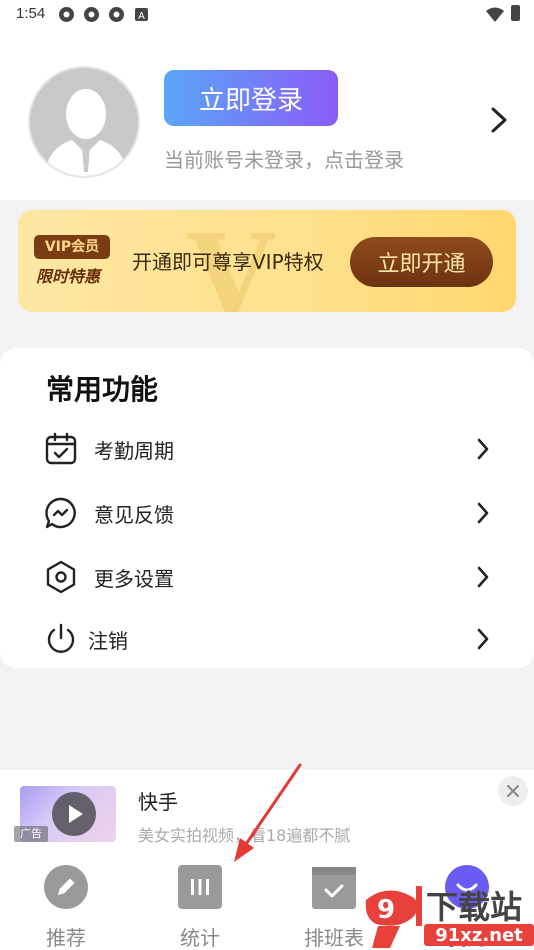 The width and height of the screenshot is (534, 950). What do you see at coordinates (158, 800) in the screenshot?
I see `ad-title: 快手` at bounding box center [158, 800].